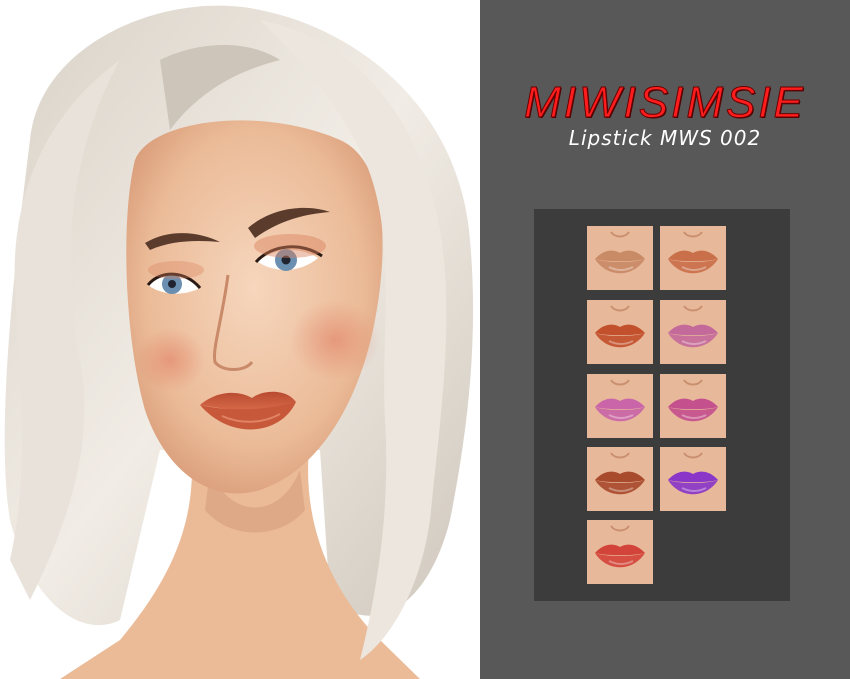 The width and height of the screenshot is (850, 679). I want to click on product-title: Lipstick MWS 002, so click(665, 138).